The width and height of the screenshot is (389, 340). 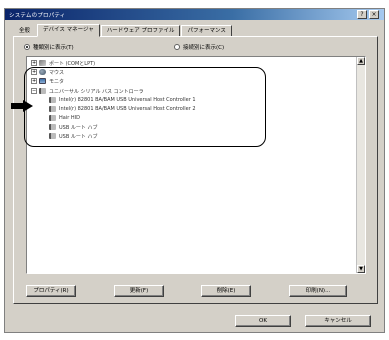 I want to click on ok-button: OK, so click(x=263, y=321).